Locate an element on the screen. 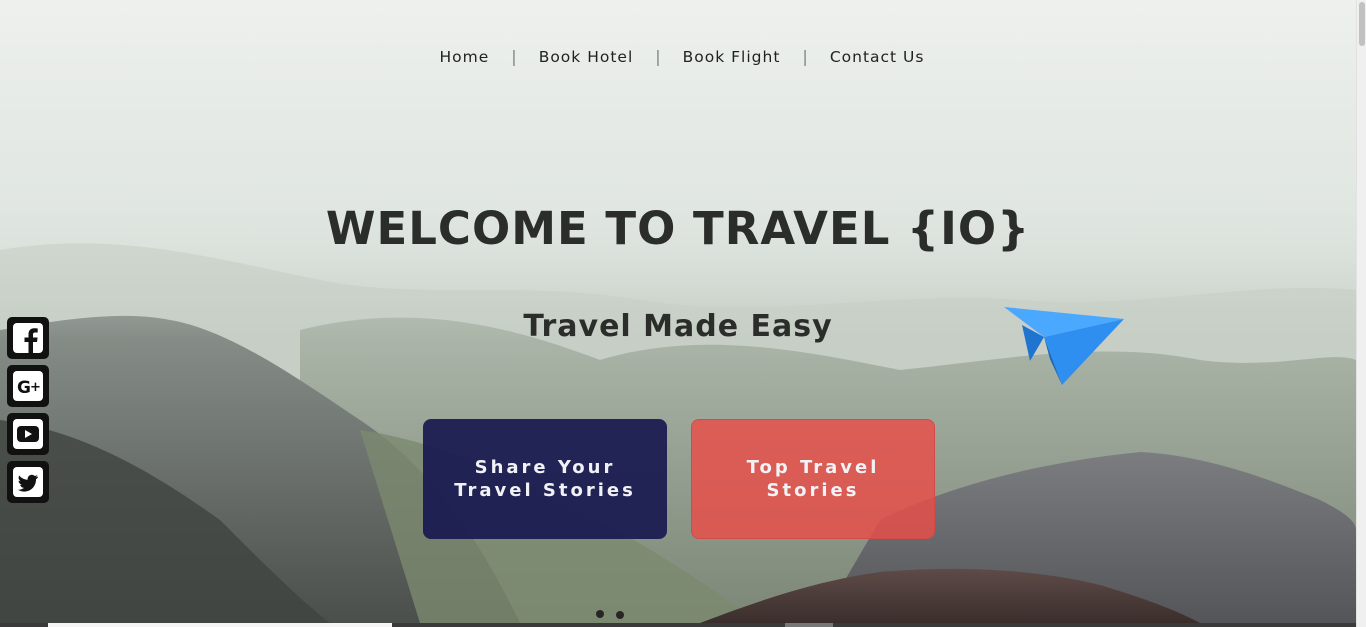 This screenshot has height=627, width=1366. paper-plane-icon is located at coordinates (1064, 346).